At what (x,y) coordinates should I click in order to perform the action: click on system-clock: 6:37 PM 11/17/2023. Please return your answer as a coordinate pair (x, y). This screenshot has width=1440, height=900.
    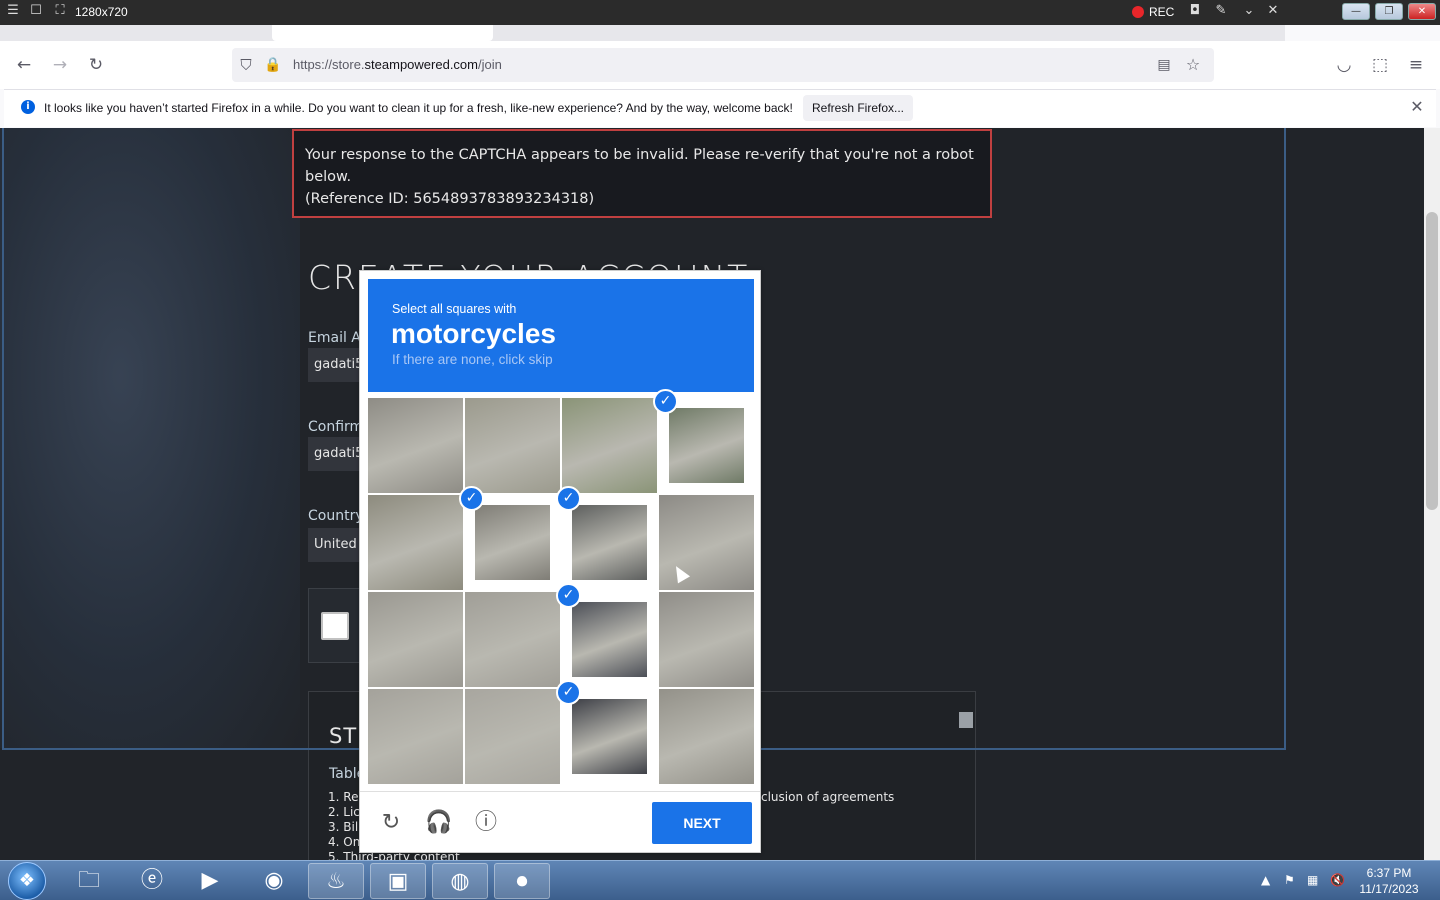
    Looking at the image, I should click on (1389, 881).